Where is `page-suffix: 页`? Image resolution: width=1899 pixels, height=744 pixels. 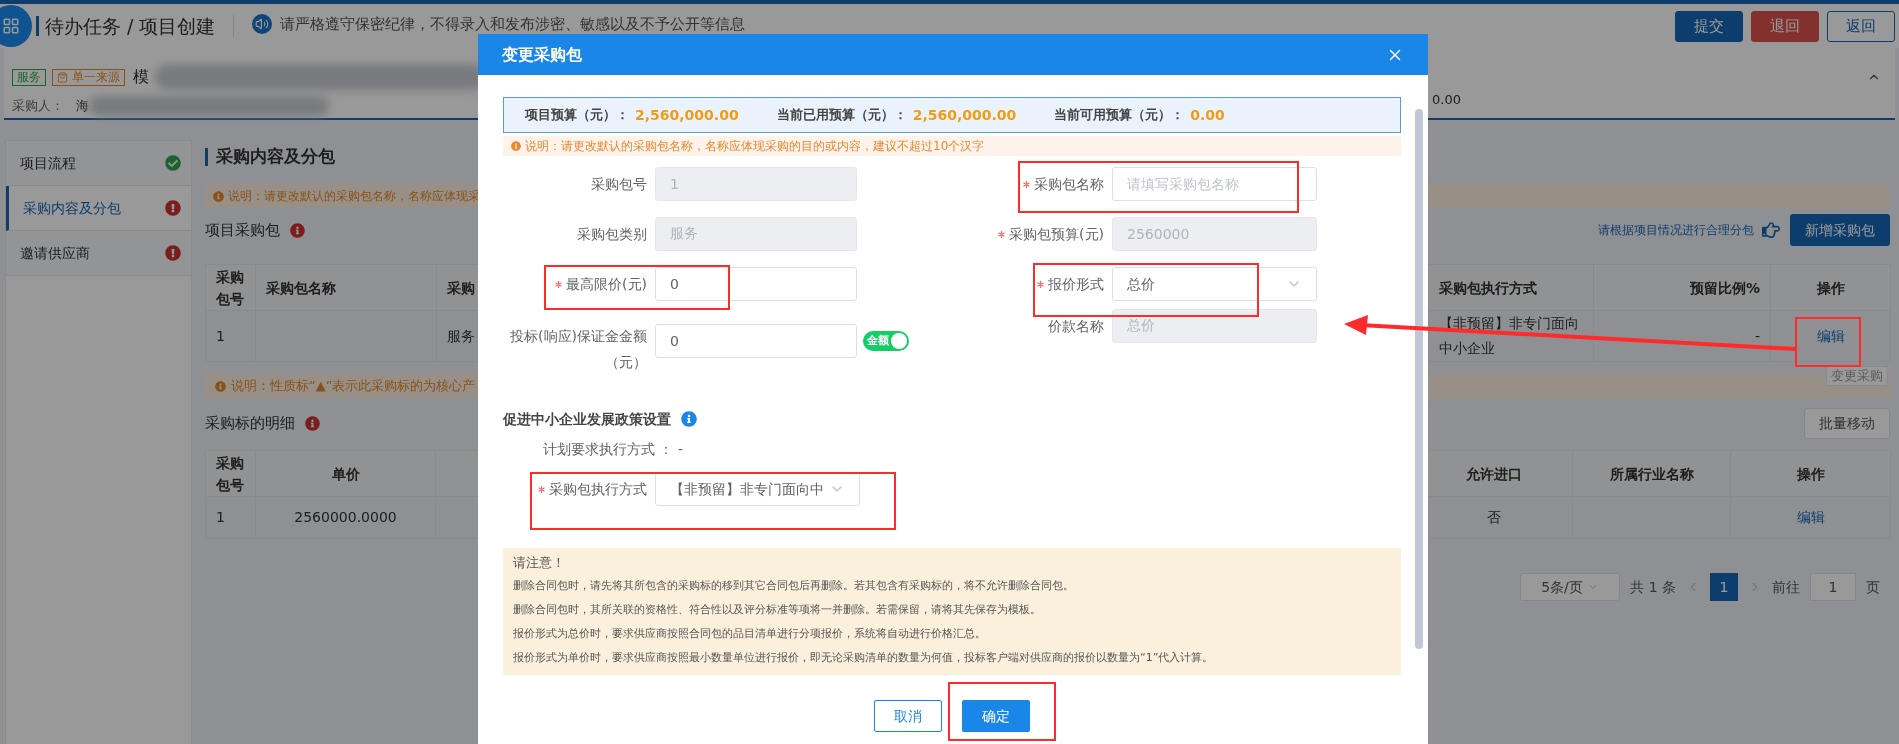 page-suffix: 页 is located at coordinates (1873, 587).